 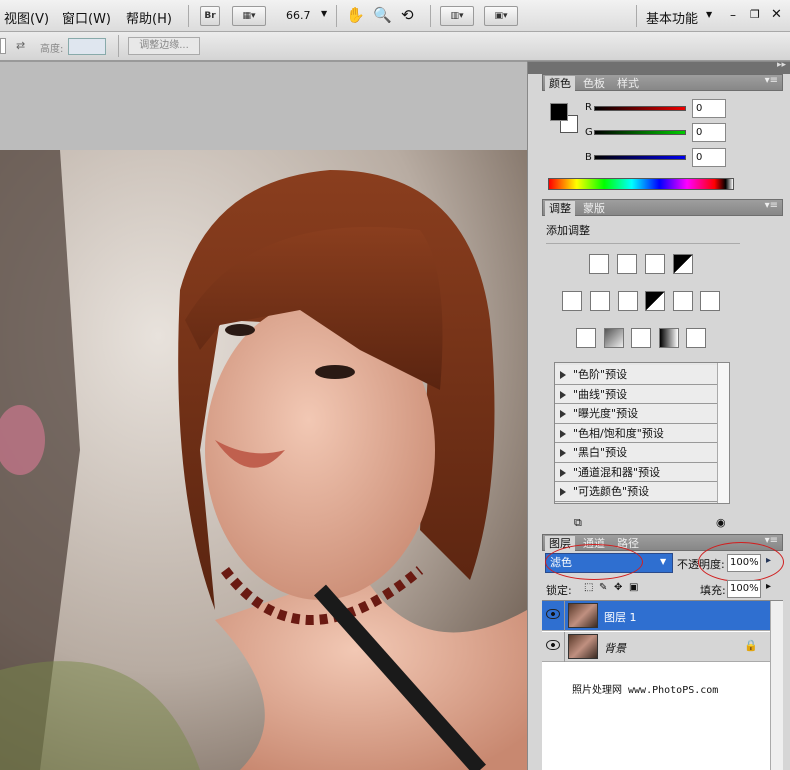 I want to click on minimize-icon: –, so click(x=733, y=15).